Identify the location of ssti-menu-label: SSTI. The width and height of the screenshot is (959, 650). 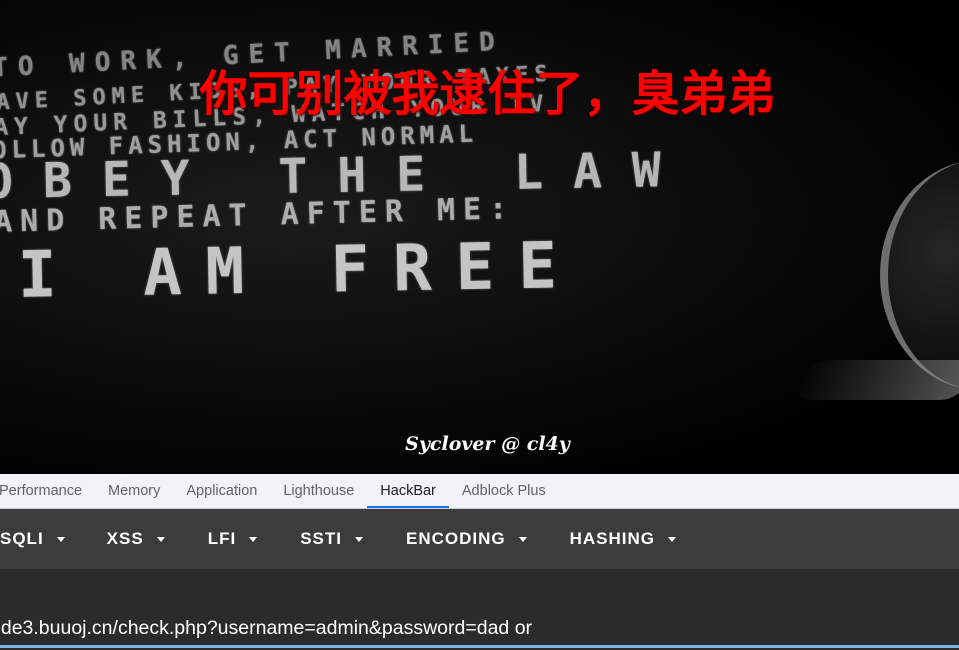
(321, 538).